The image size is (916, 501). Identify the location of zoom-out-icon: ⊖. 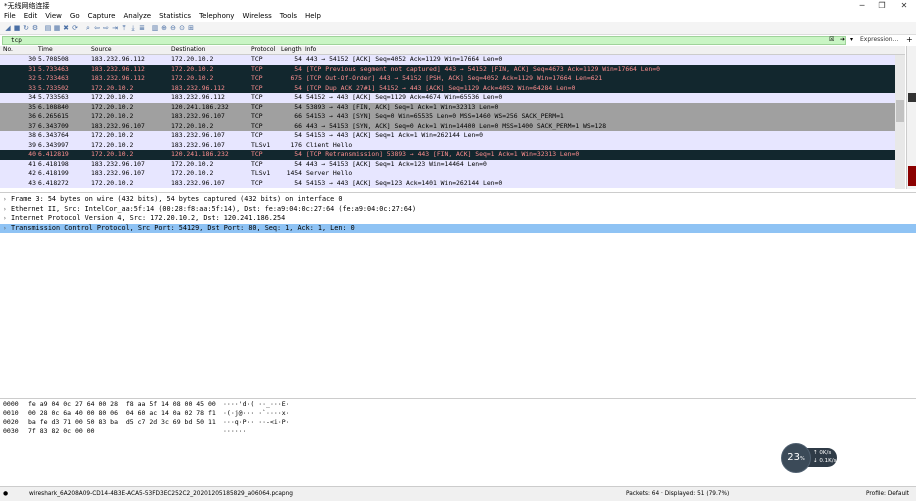
(173, 28).